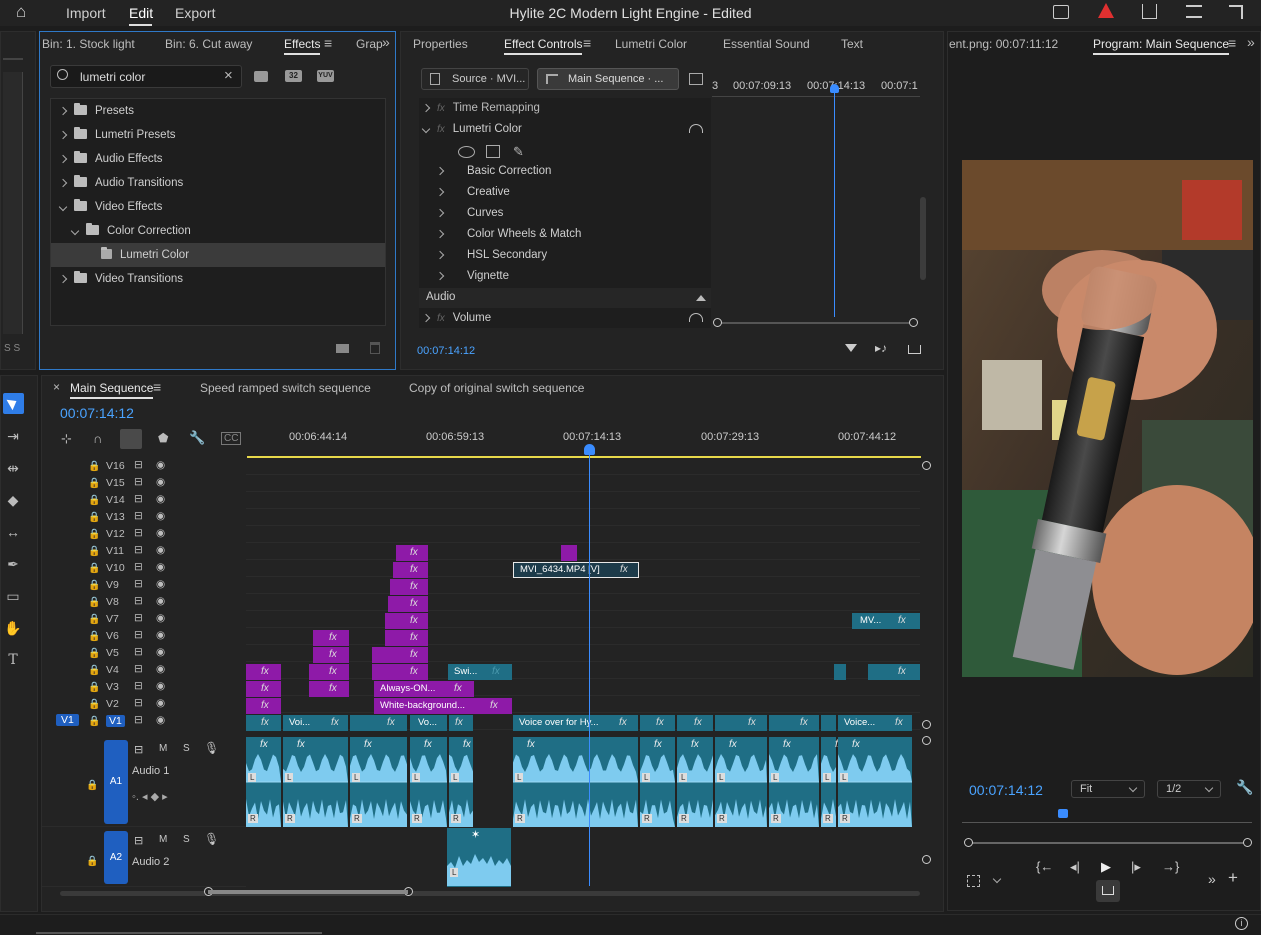 This screenshot has width=1261, height=935. Describe the element at coordinates (115, 500) in the screenshot. I see `track-label: V14` at that location.